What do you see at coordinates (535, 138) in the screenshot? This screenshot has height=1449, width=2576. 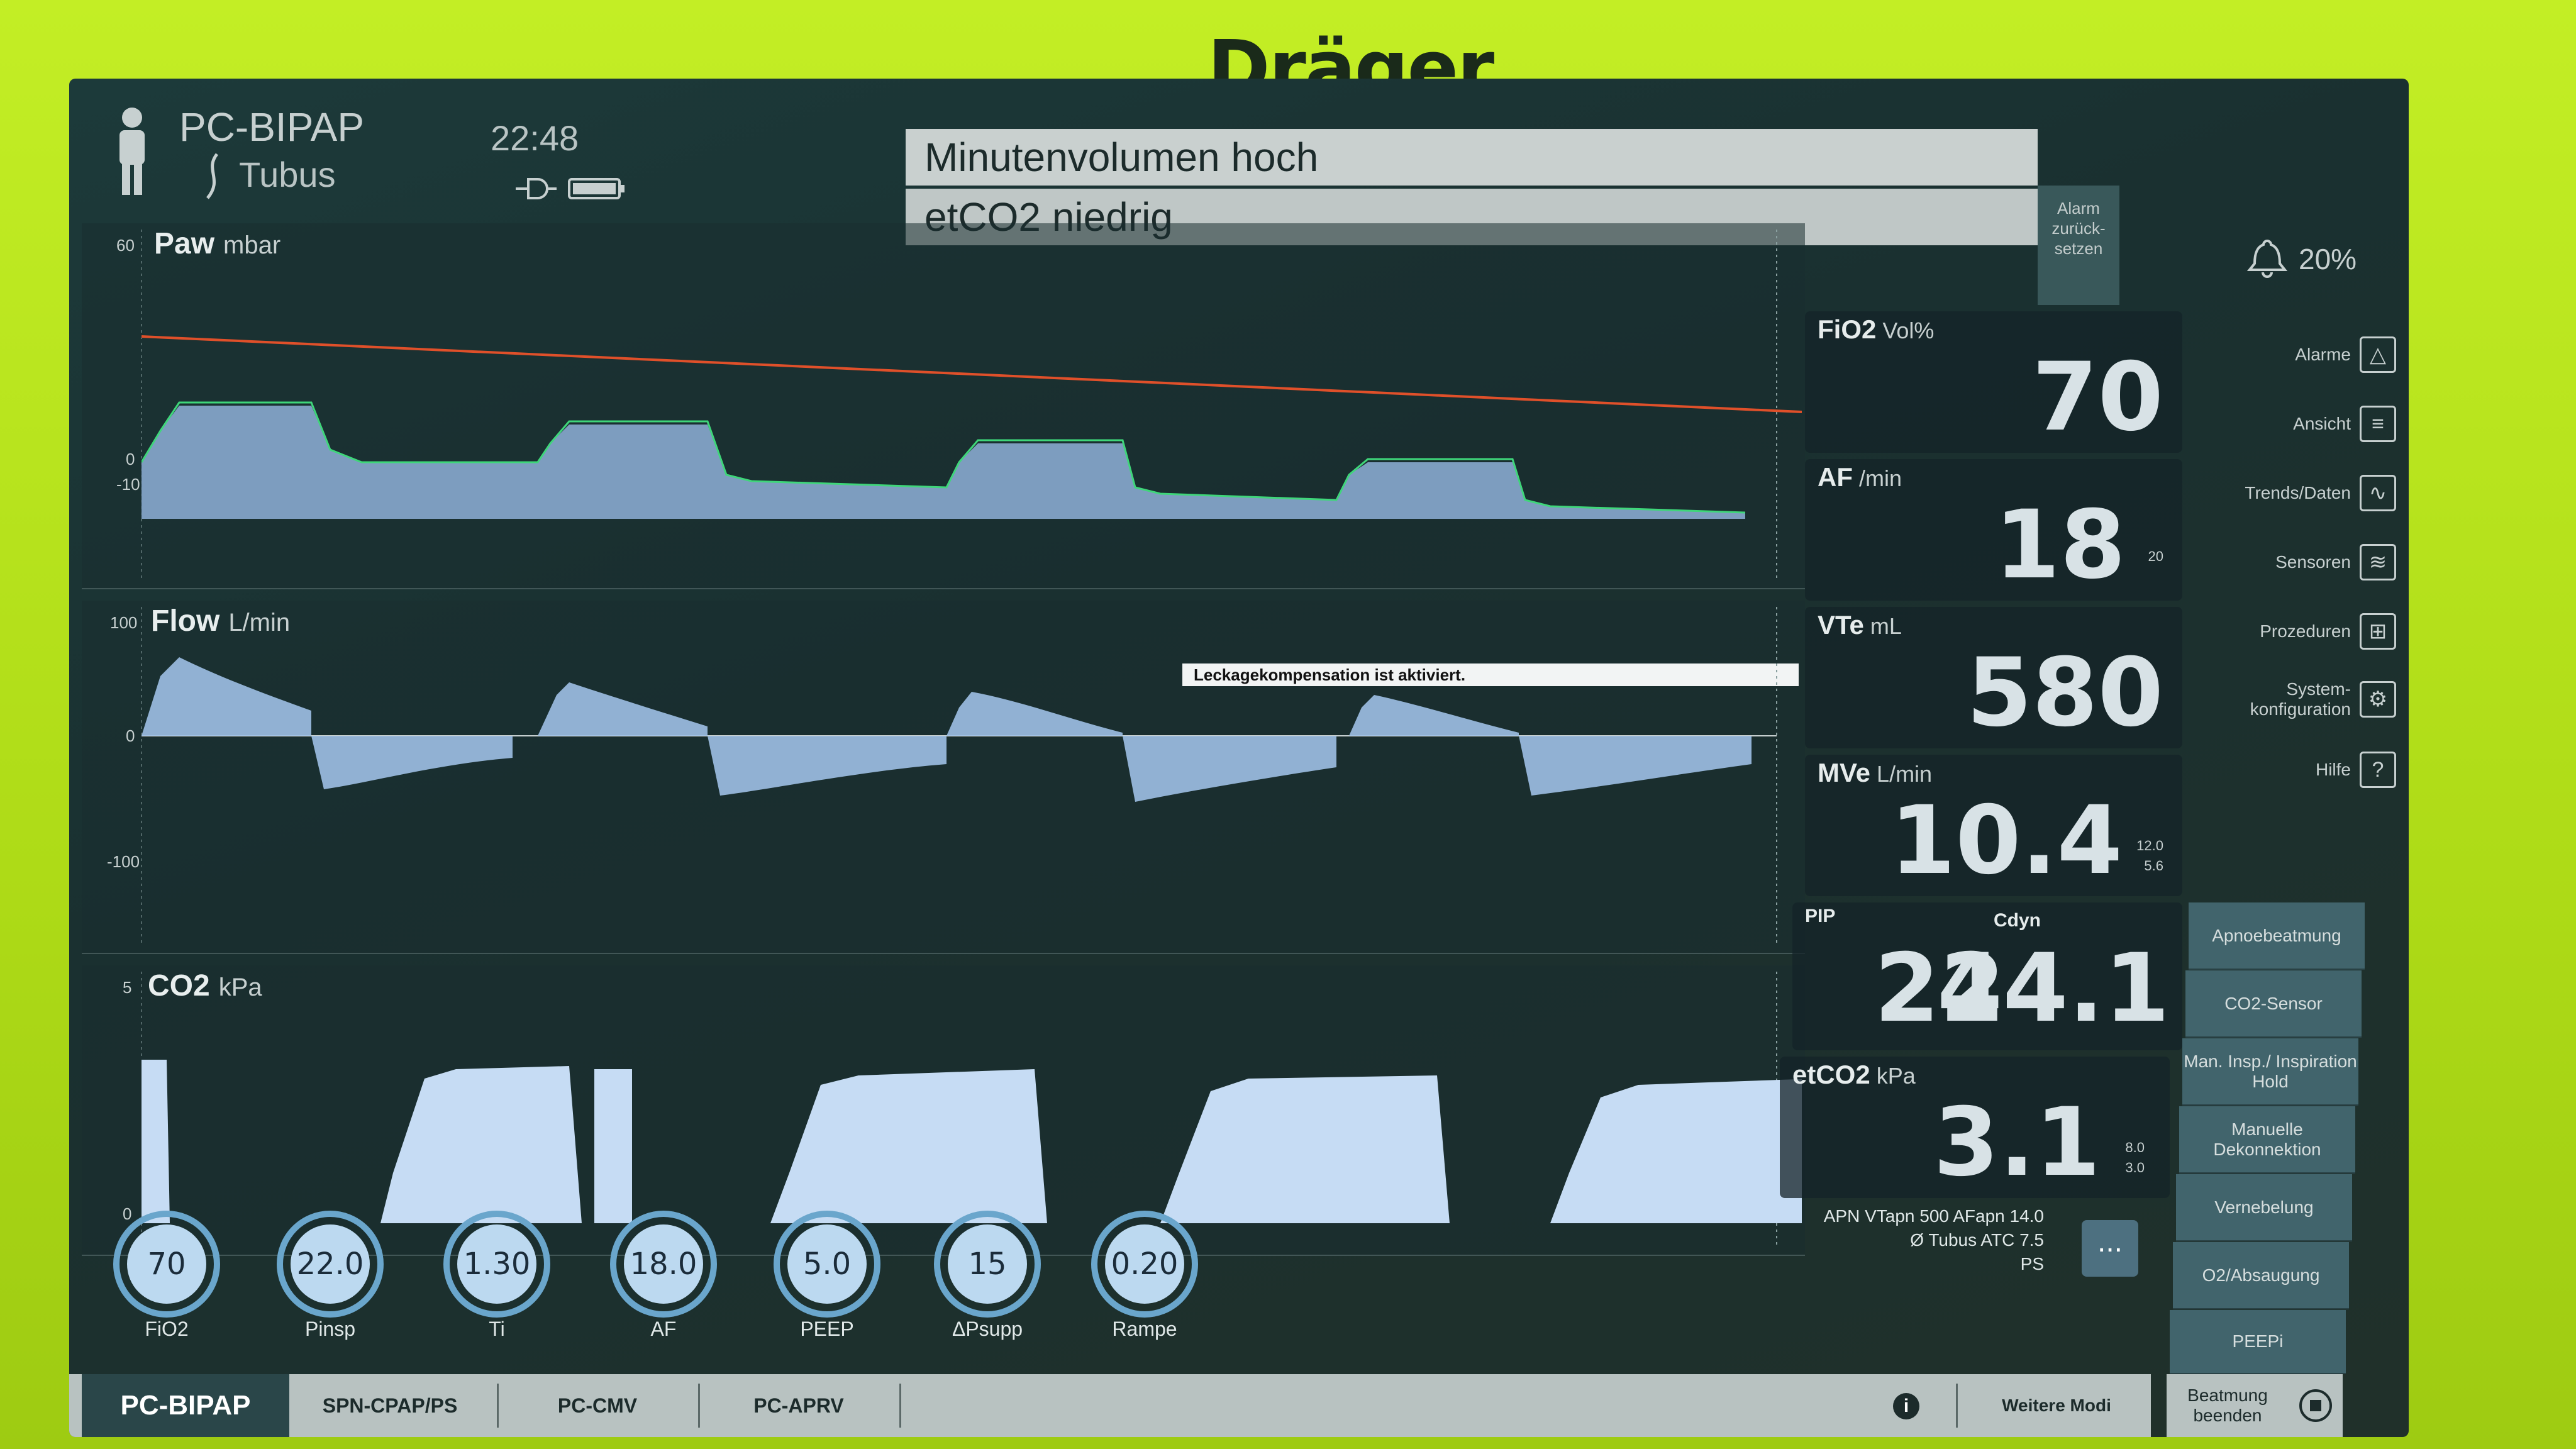 I see `clock: 22:48` at bounding box center [535, 138].